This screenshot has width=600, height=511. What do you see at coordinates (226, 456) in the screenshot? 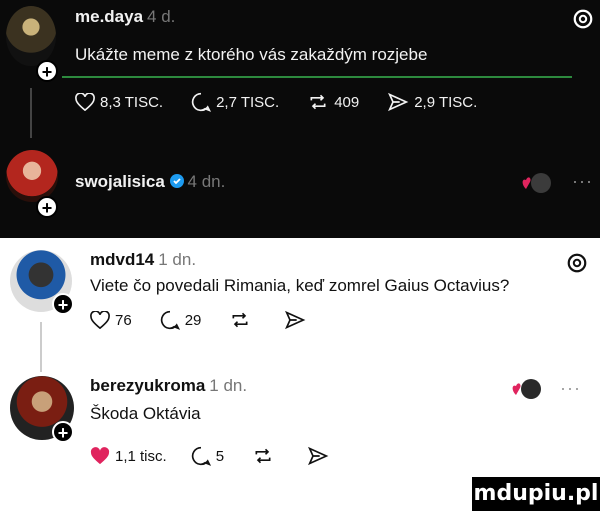
I see `post-stats: 1,1 tisc. 5` at bounding box center [226, 456].